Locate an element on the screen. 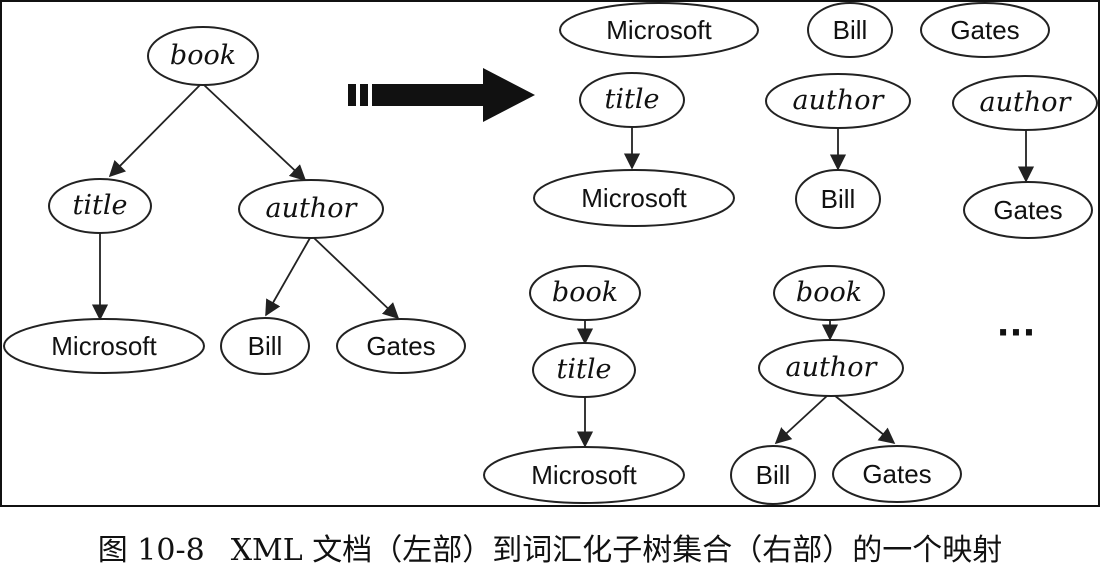 The height and width of the screenshot is (581, 1100). figure-caption: 图 10-8 XML 文档（左部）到词汇化子树集合（右部）的一个映射 is located at coordinates (550, 547).